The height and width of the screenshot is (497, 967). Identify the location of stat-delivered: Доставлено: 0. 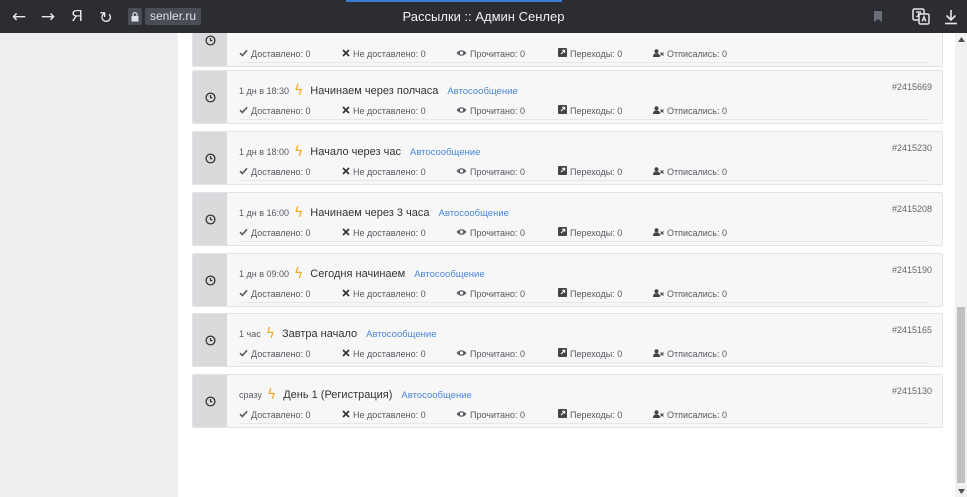
(281, 171).